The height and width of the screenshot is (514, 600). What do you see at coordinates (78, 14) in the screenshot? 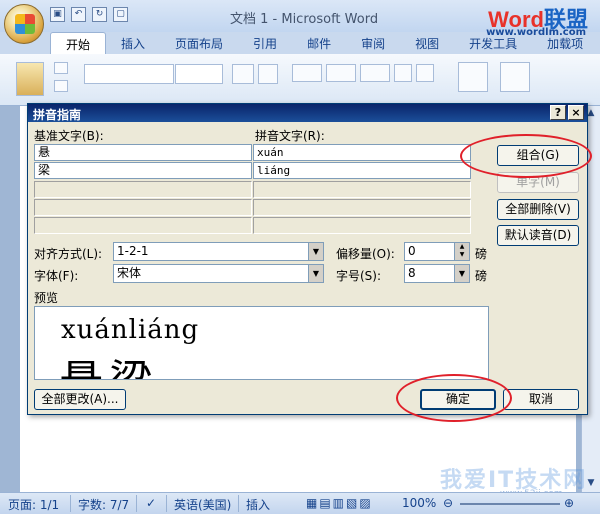
I see `undo-icon: ↶` at bounding box center [78, 14].